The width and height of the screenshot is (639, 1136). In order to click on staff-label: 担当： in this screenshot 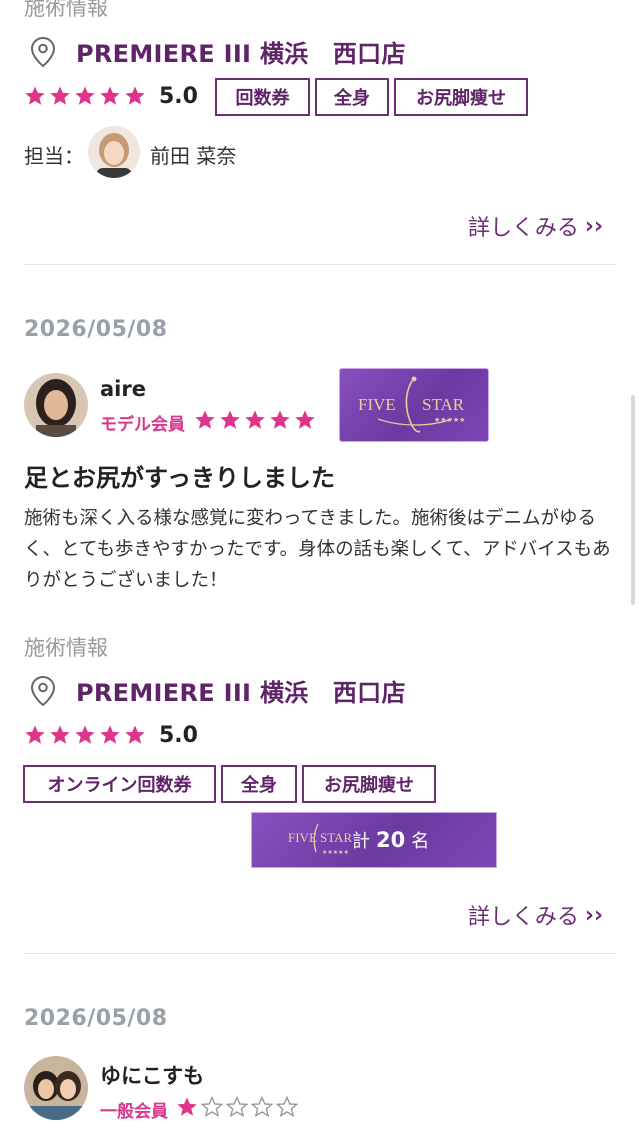, I will do `click(54, 156)`.